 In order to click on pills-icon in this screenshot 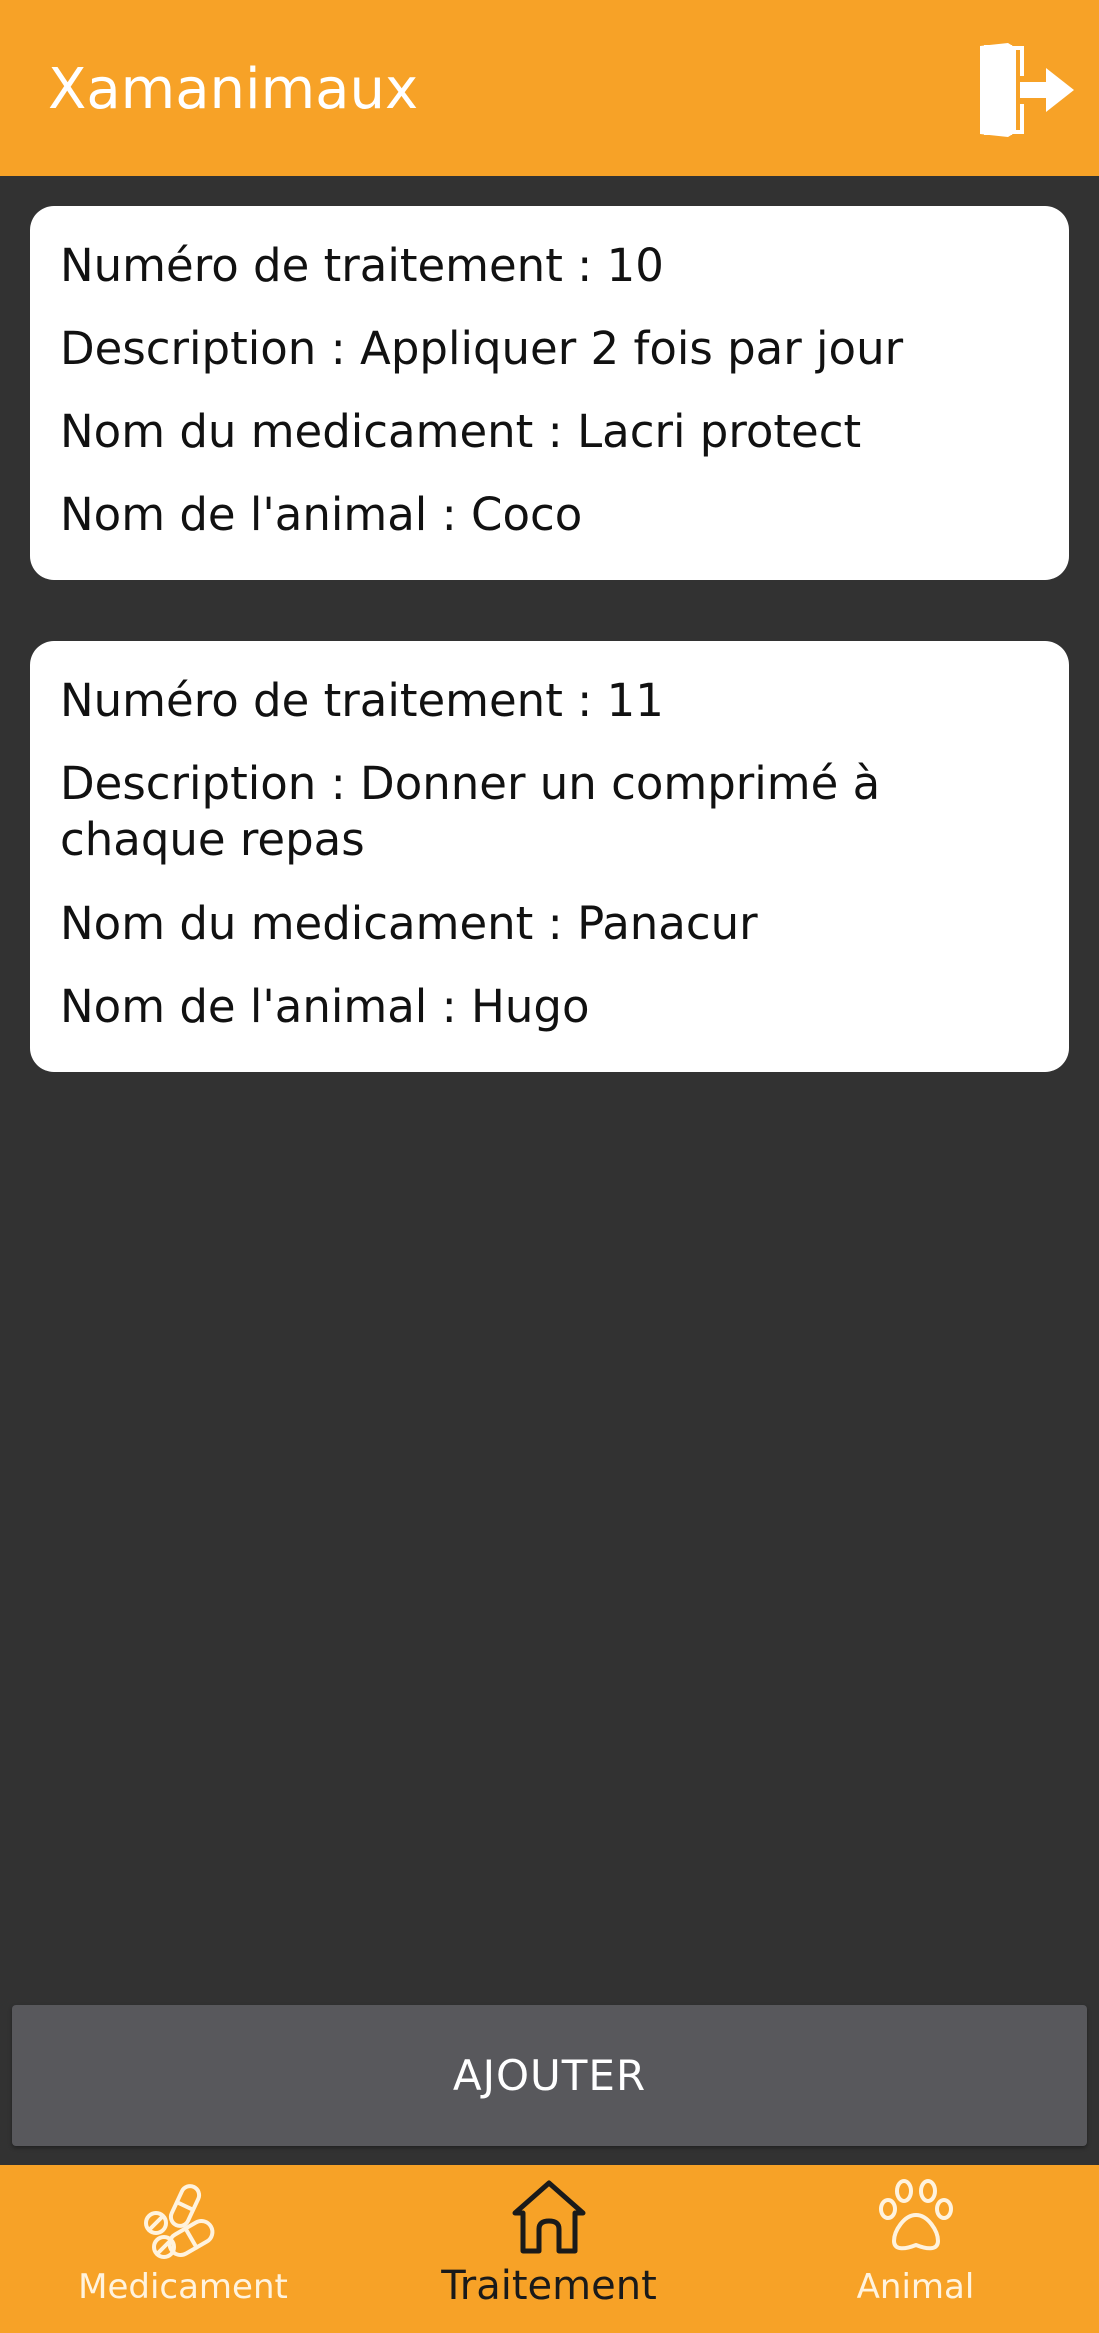, I will do `click(179, 2221)`.